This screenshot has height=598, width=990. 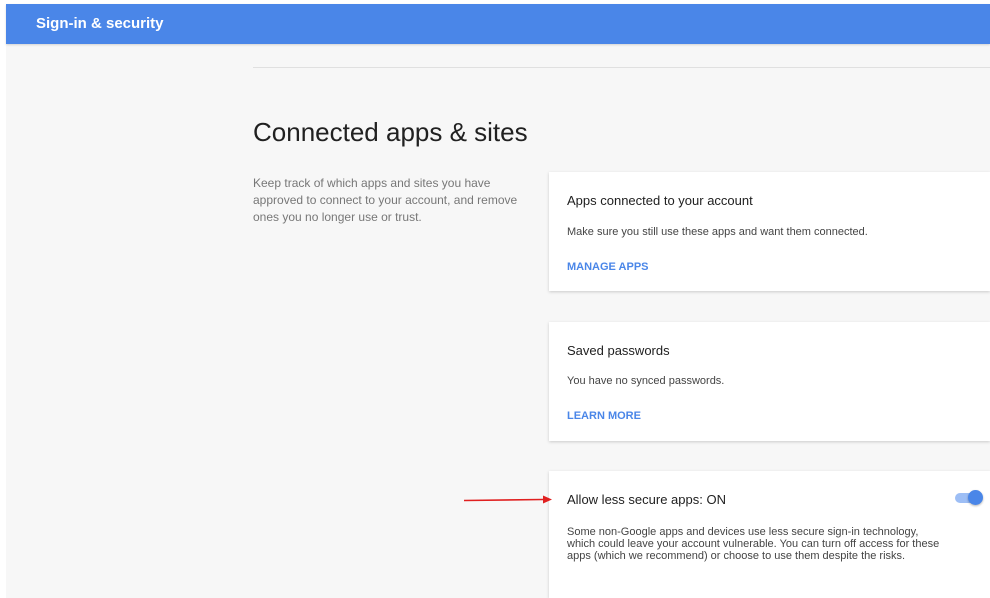 I want to click on section-divider, so click(x=621, y=67).